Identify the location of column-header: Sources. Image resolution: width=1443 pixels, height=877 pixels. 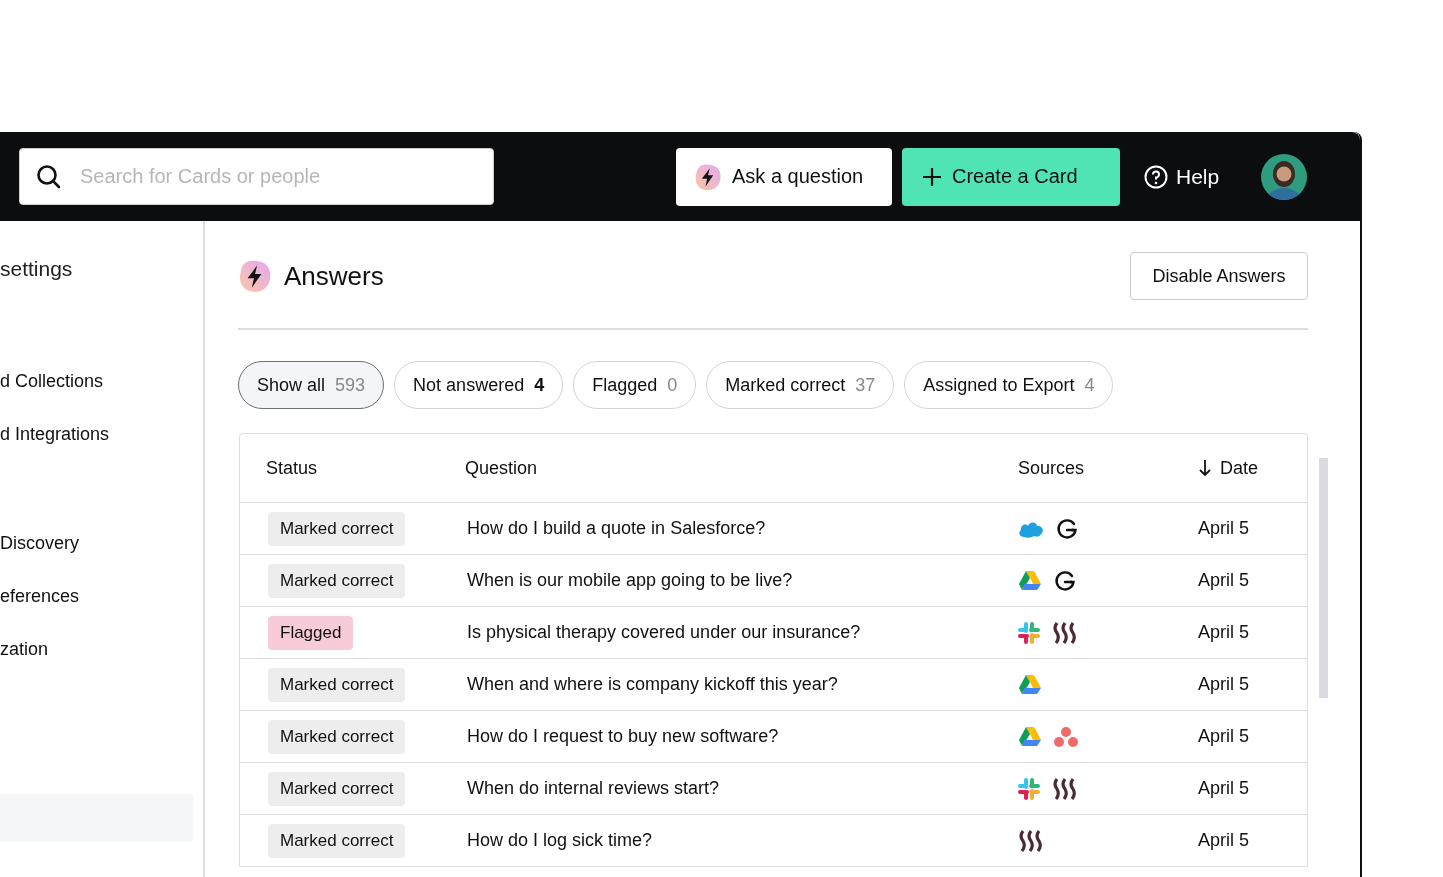
(1107, 468).